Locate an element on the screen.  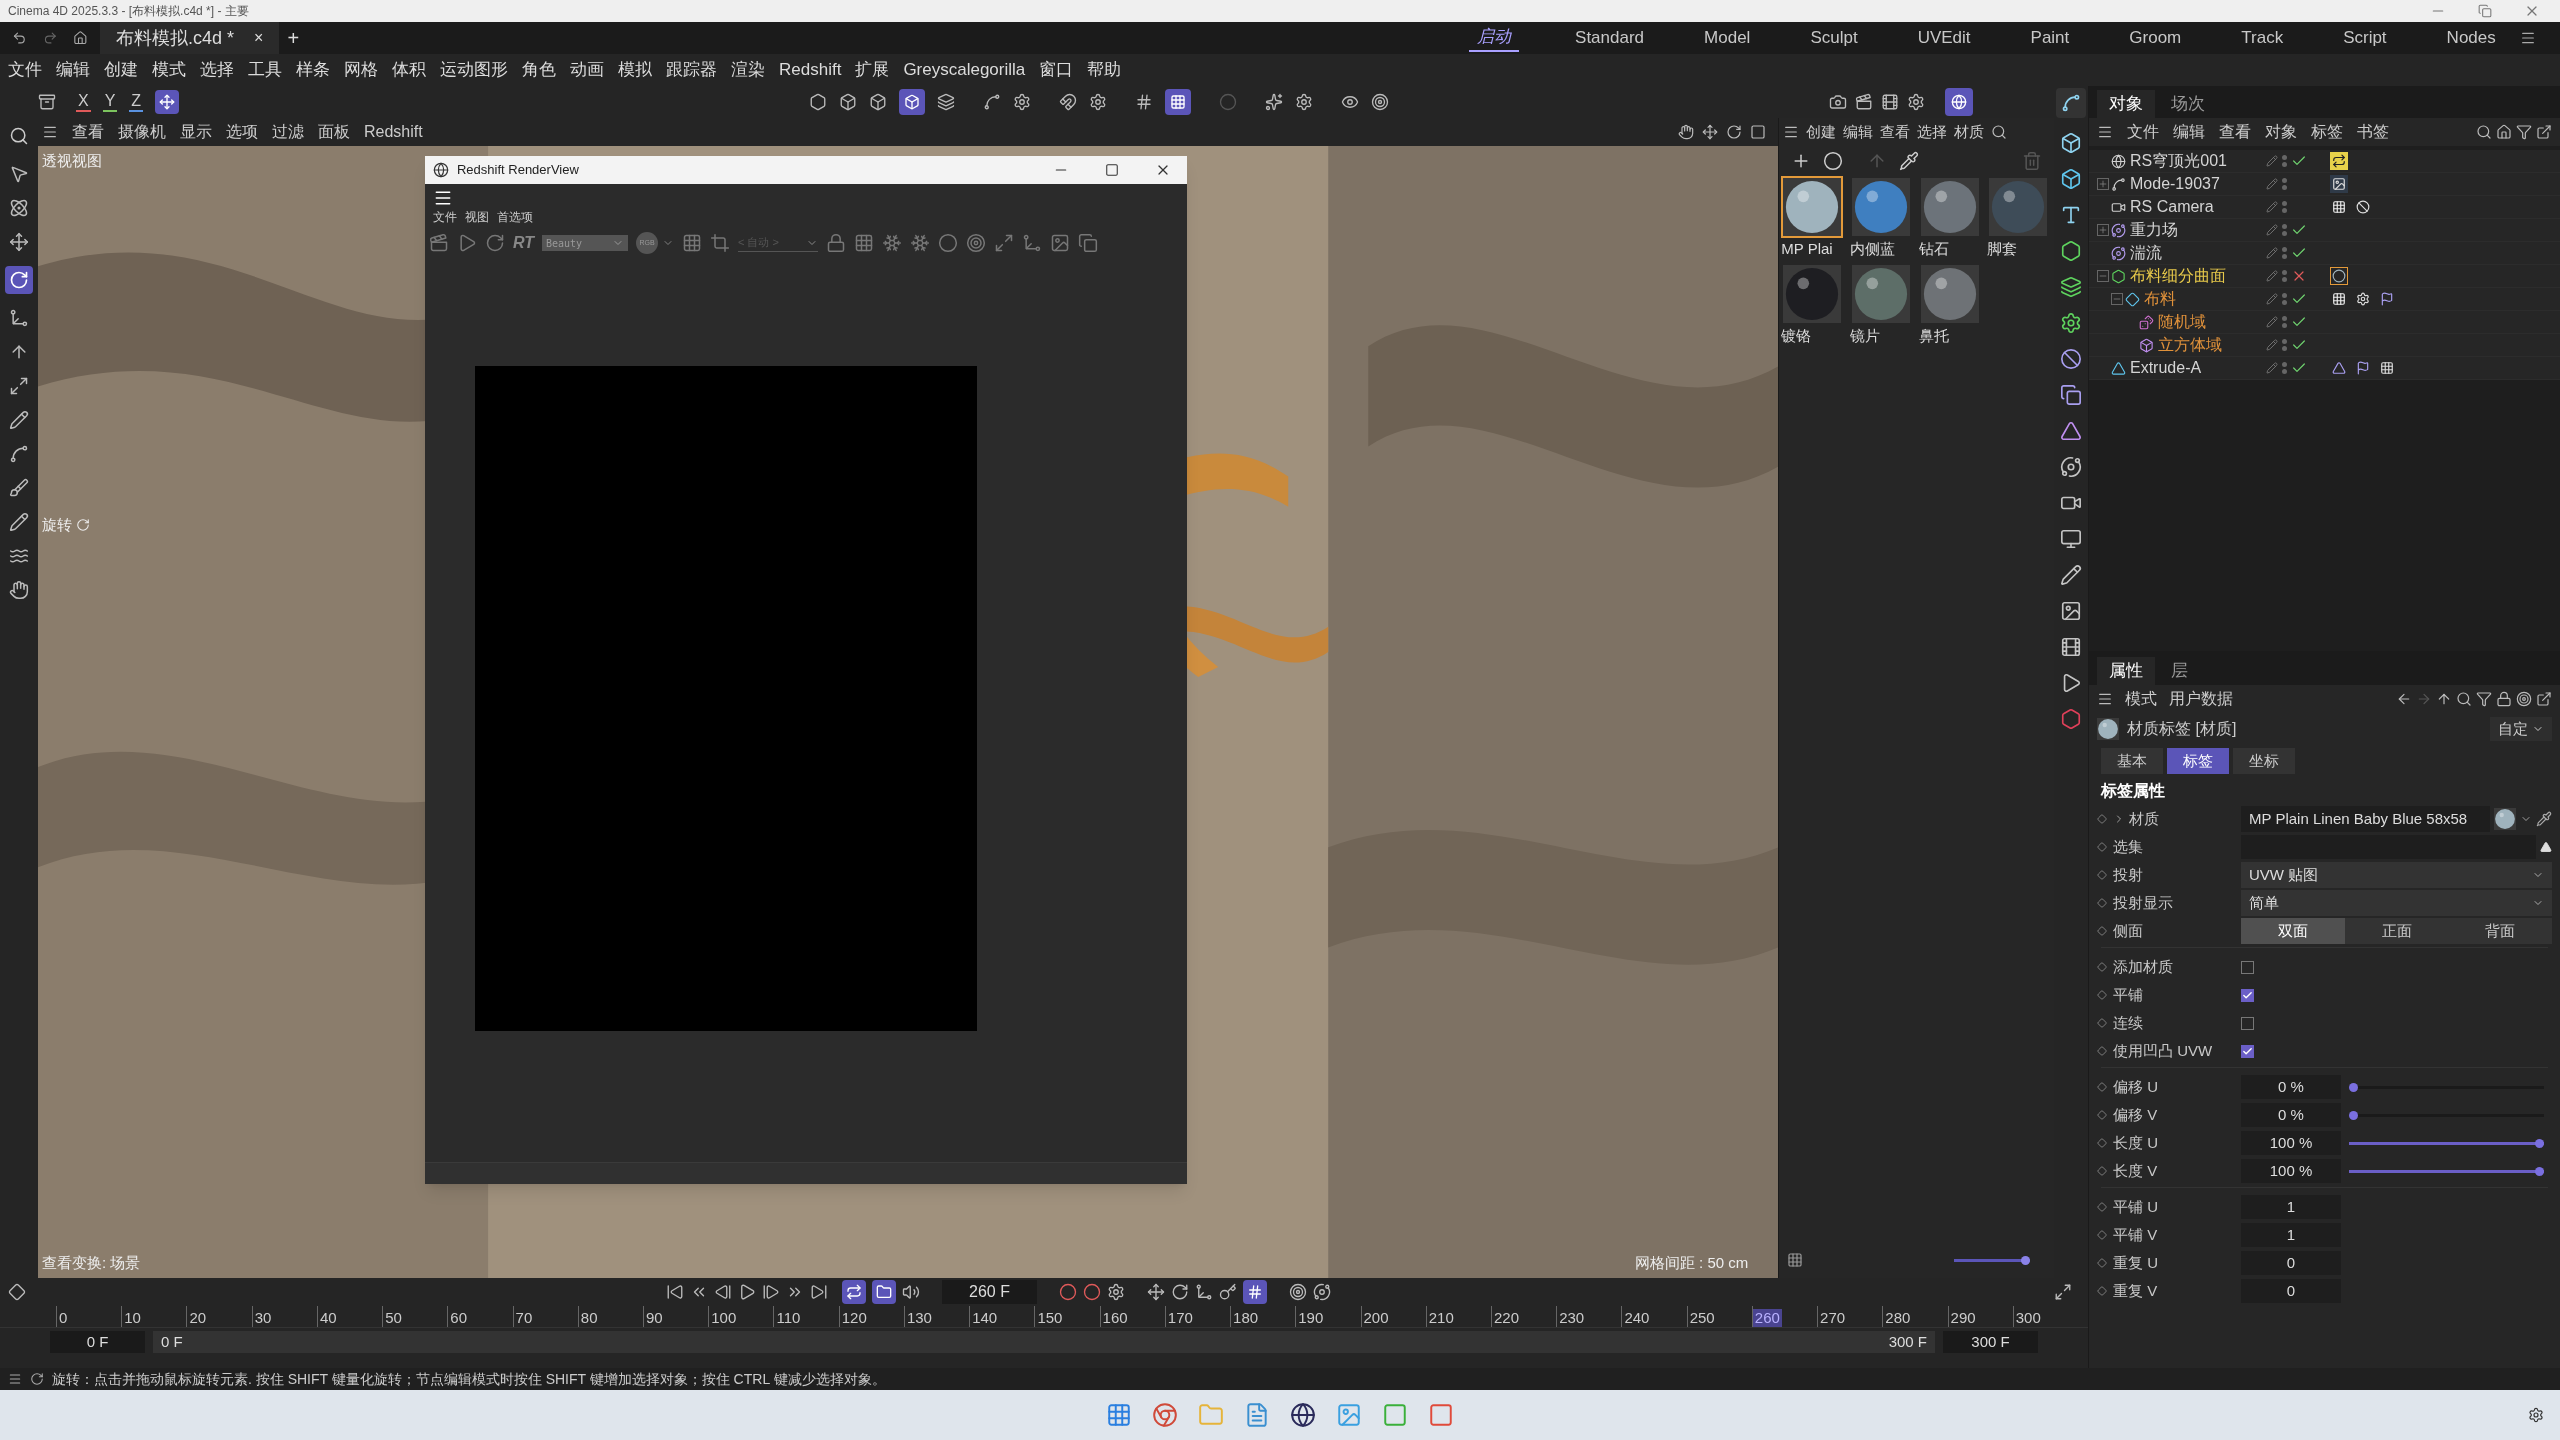
menu-item: 视图 is located at coordinates (476, 217).